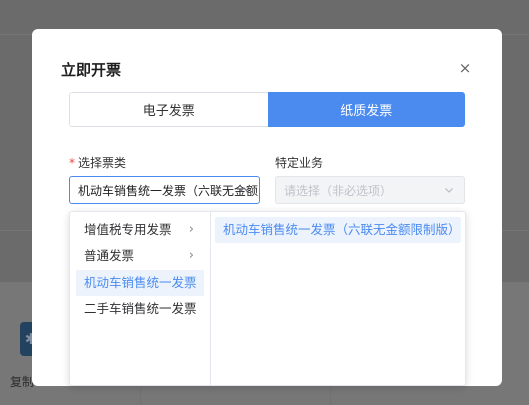  Describe the element at coordinates (72, 163) in the screenshot. I see `required-mark: *` at that location.